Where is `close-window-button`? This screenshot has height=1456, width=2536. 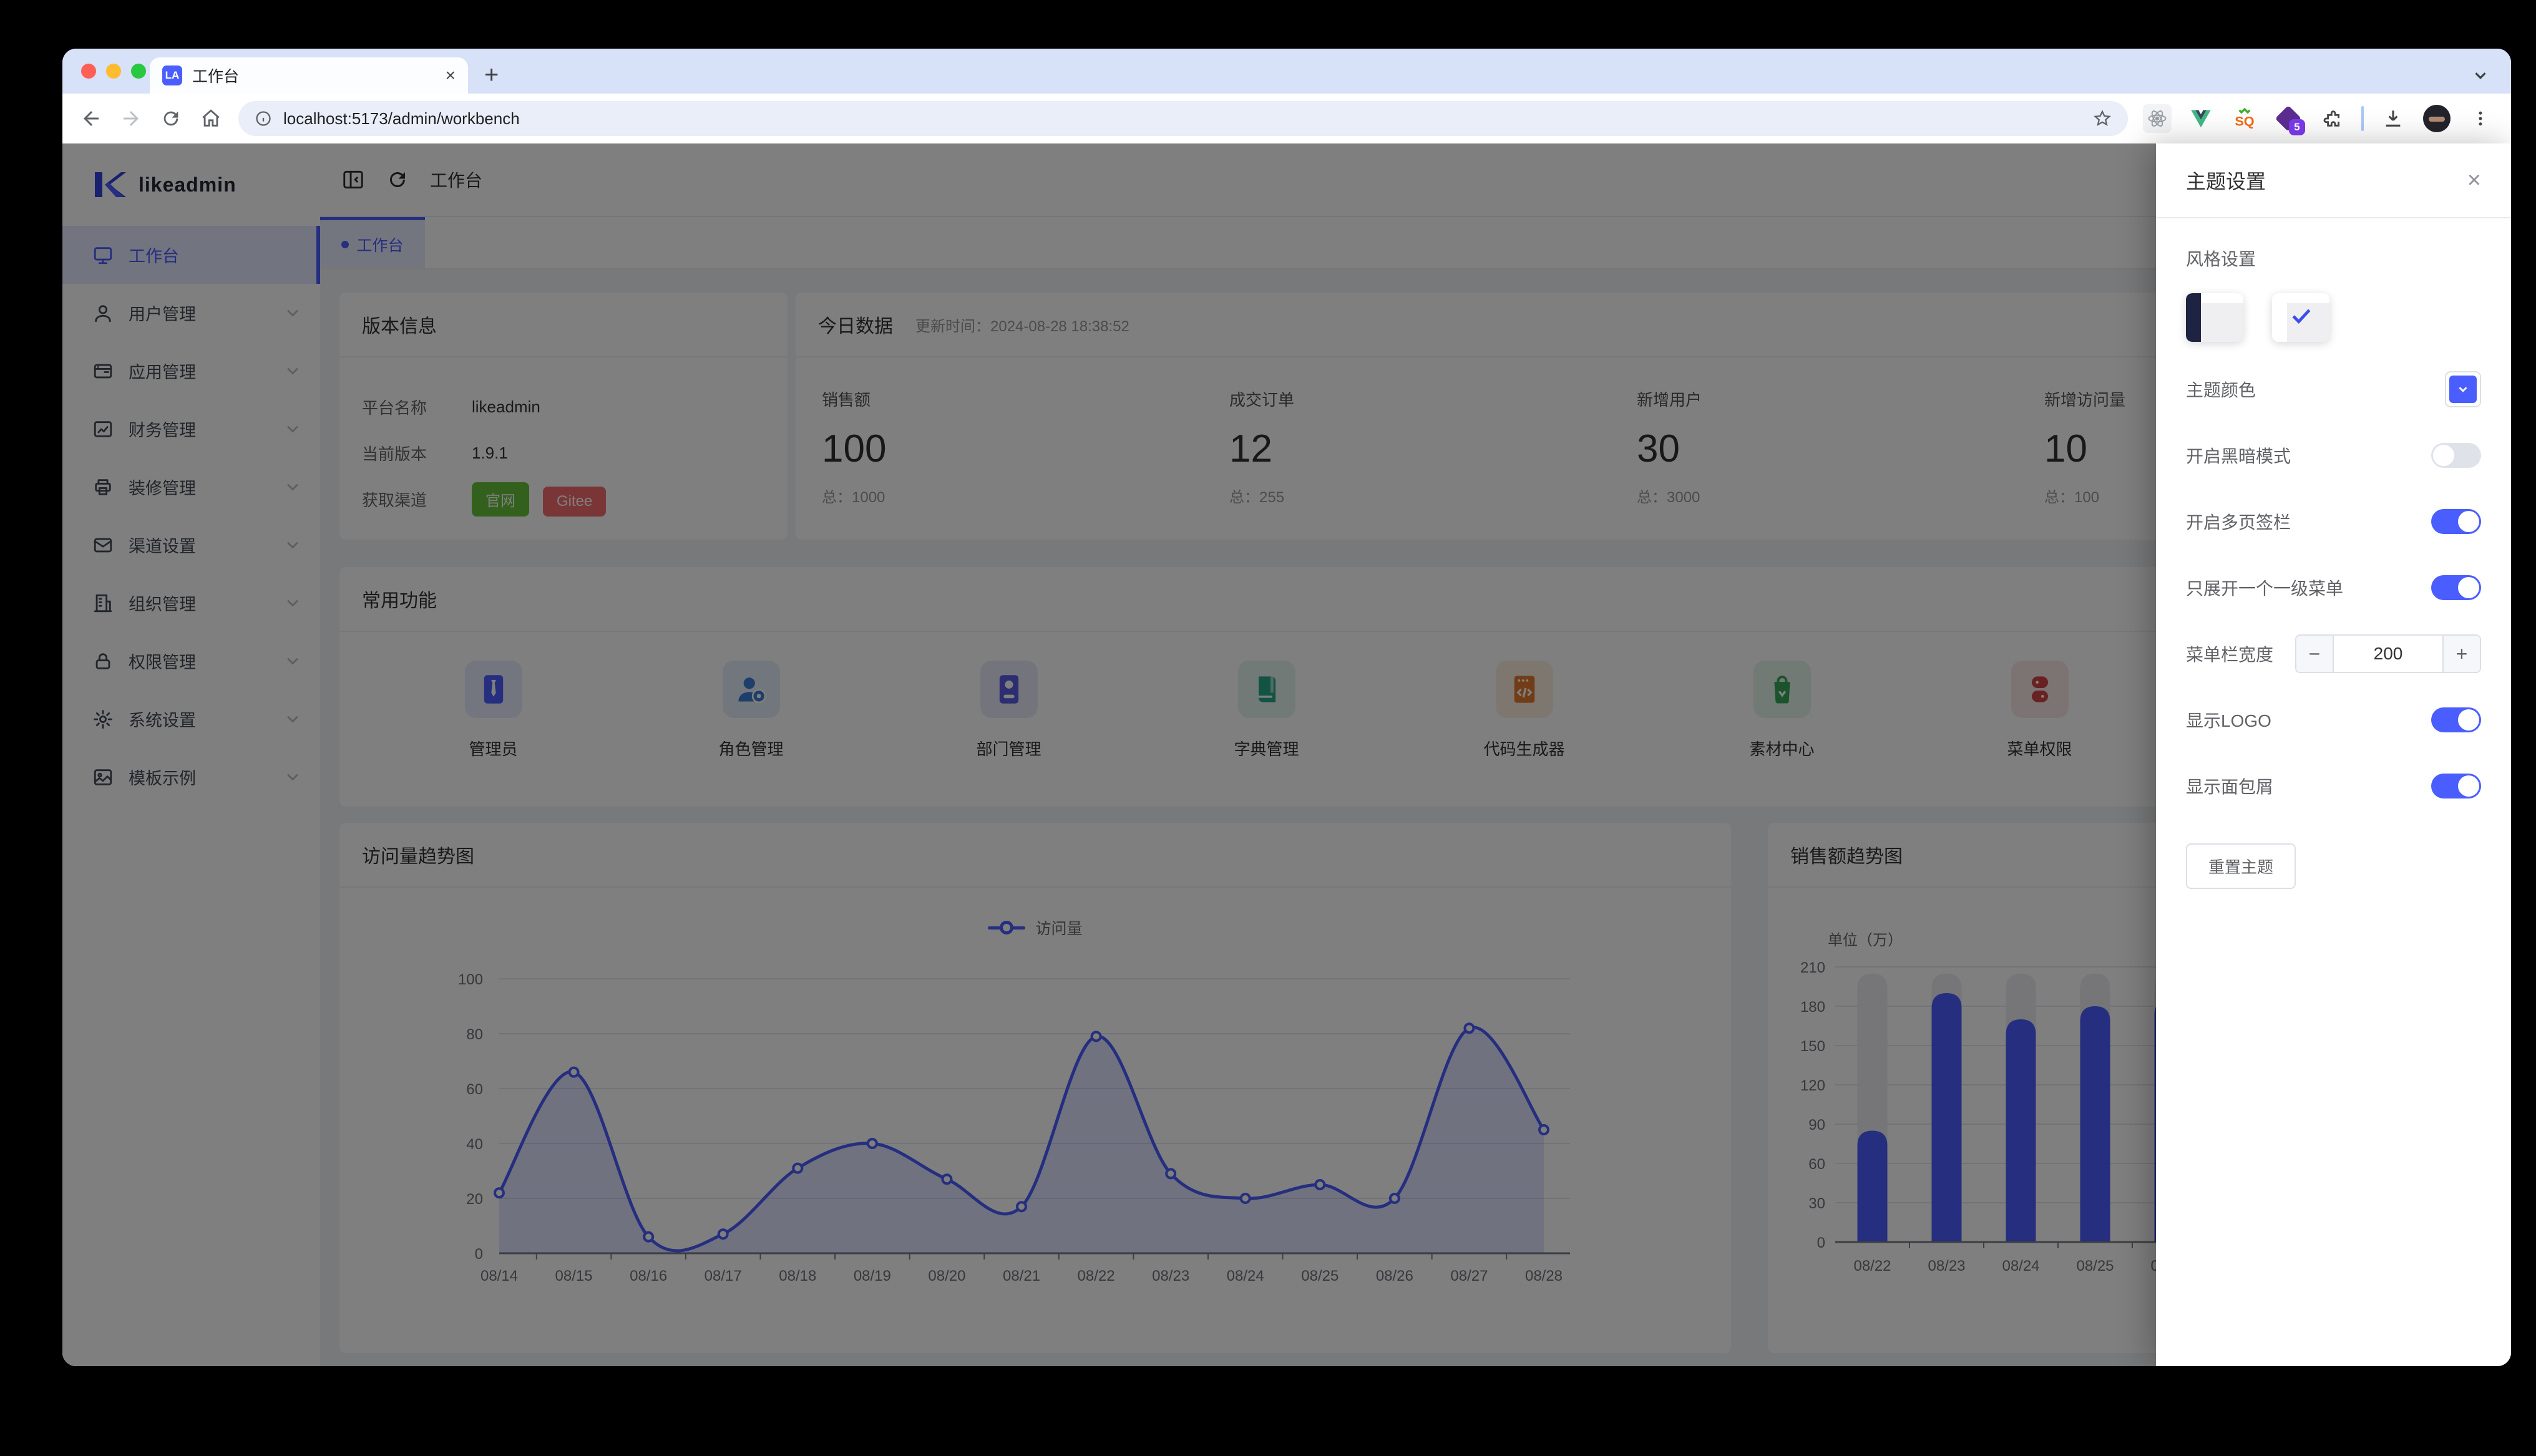
close-window-button is located at coordinates (88, 71).